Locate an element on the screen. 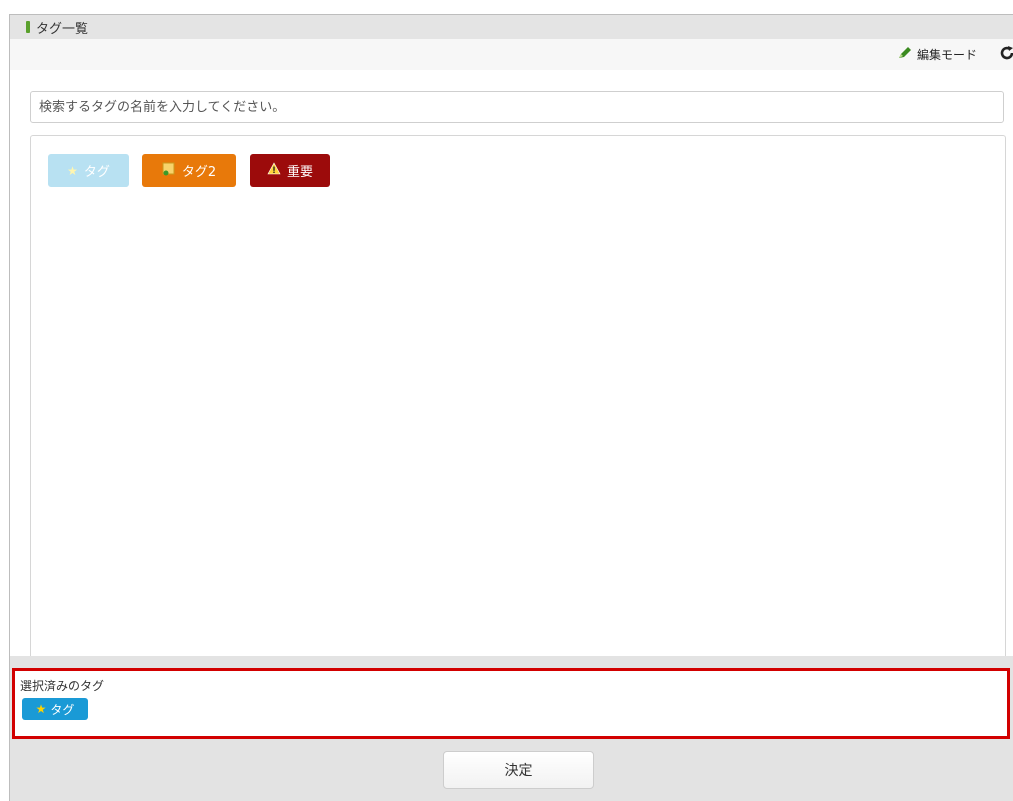 Image resolution: width=1013 pixels, height=801 pixels. pencil-icon is located at coordinates (905, 54).